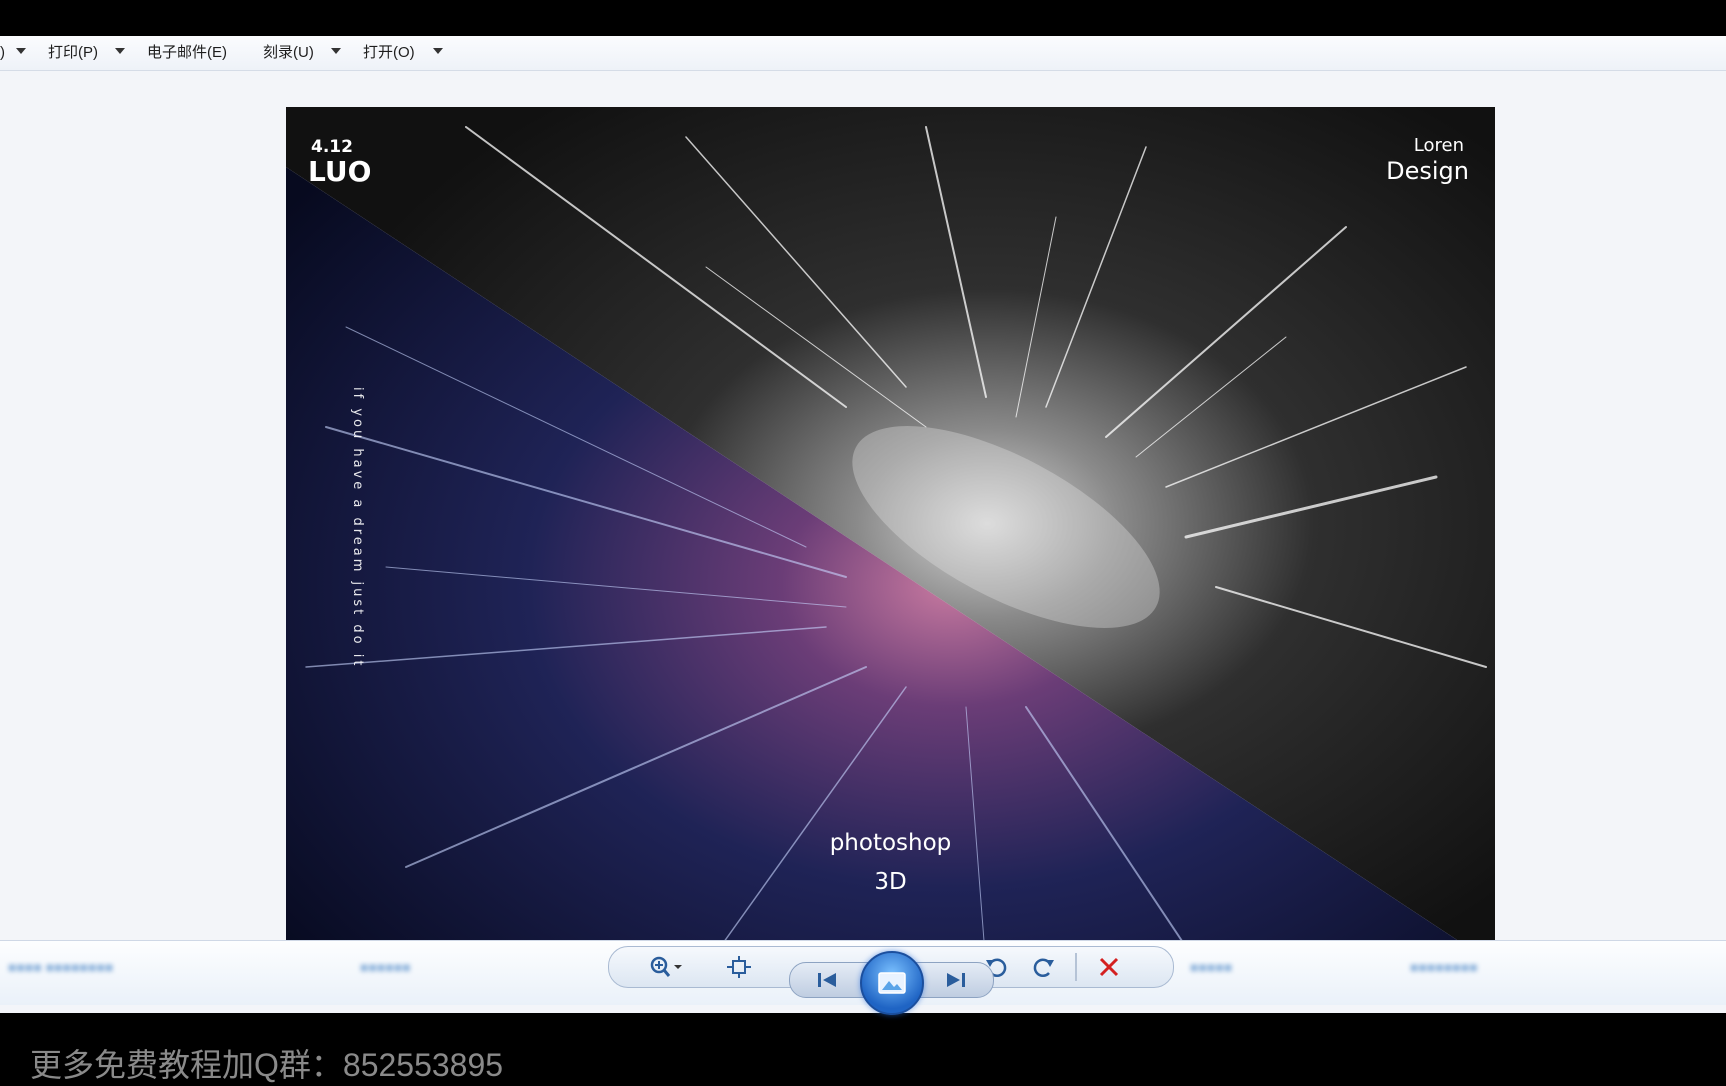 The image size is (1726, 1086). What do you see at coordinates (1438, 145) in the screenshot?
I see `photo-author-line1: Loren` at bounding box center [1438, 145].